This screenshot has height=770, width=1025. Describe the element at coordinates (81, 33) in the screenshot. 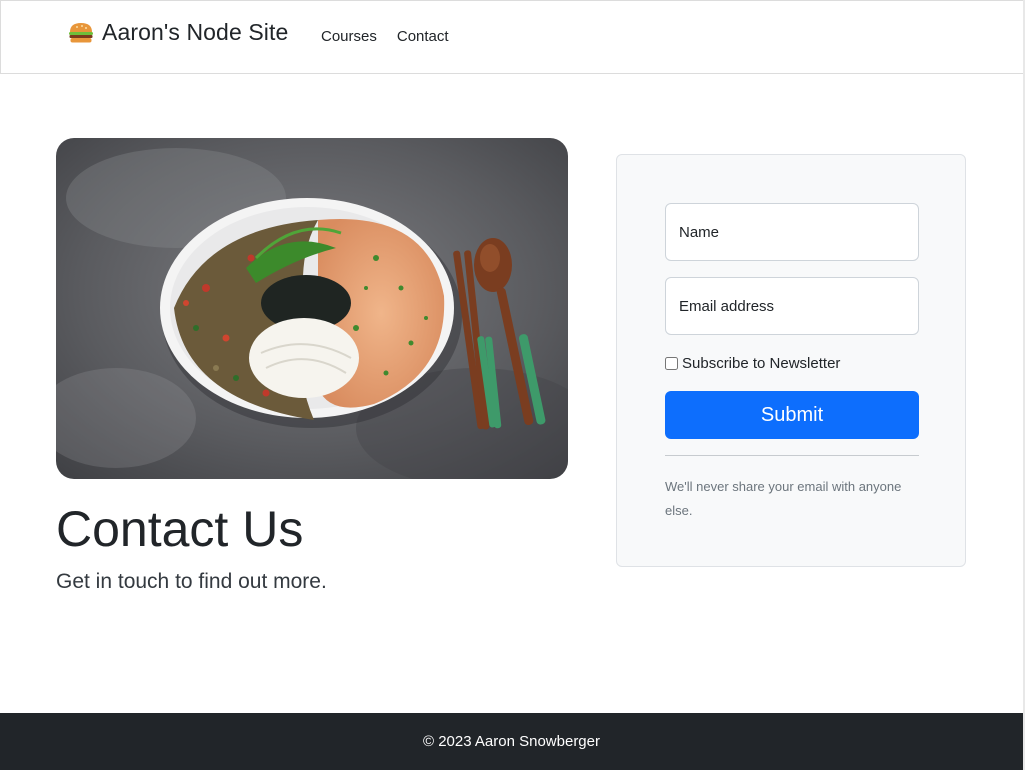

I see `hamburger-icon` at that location.